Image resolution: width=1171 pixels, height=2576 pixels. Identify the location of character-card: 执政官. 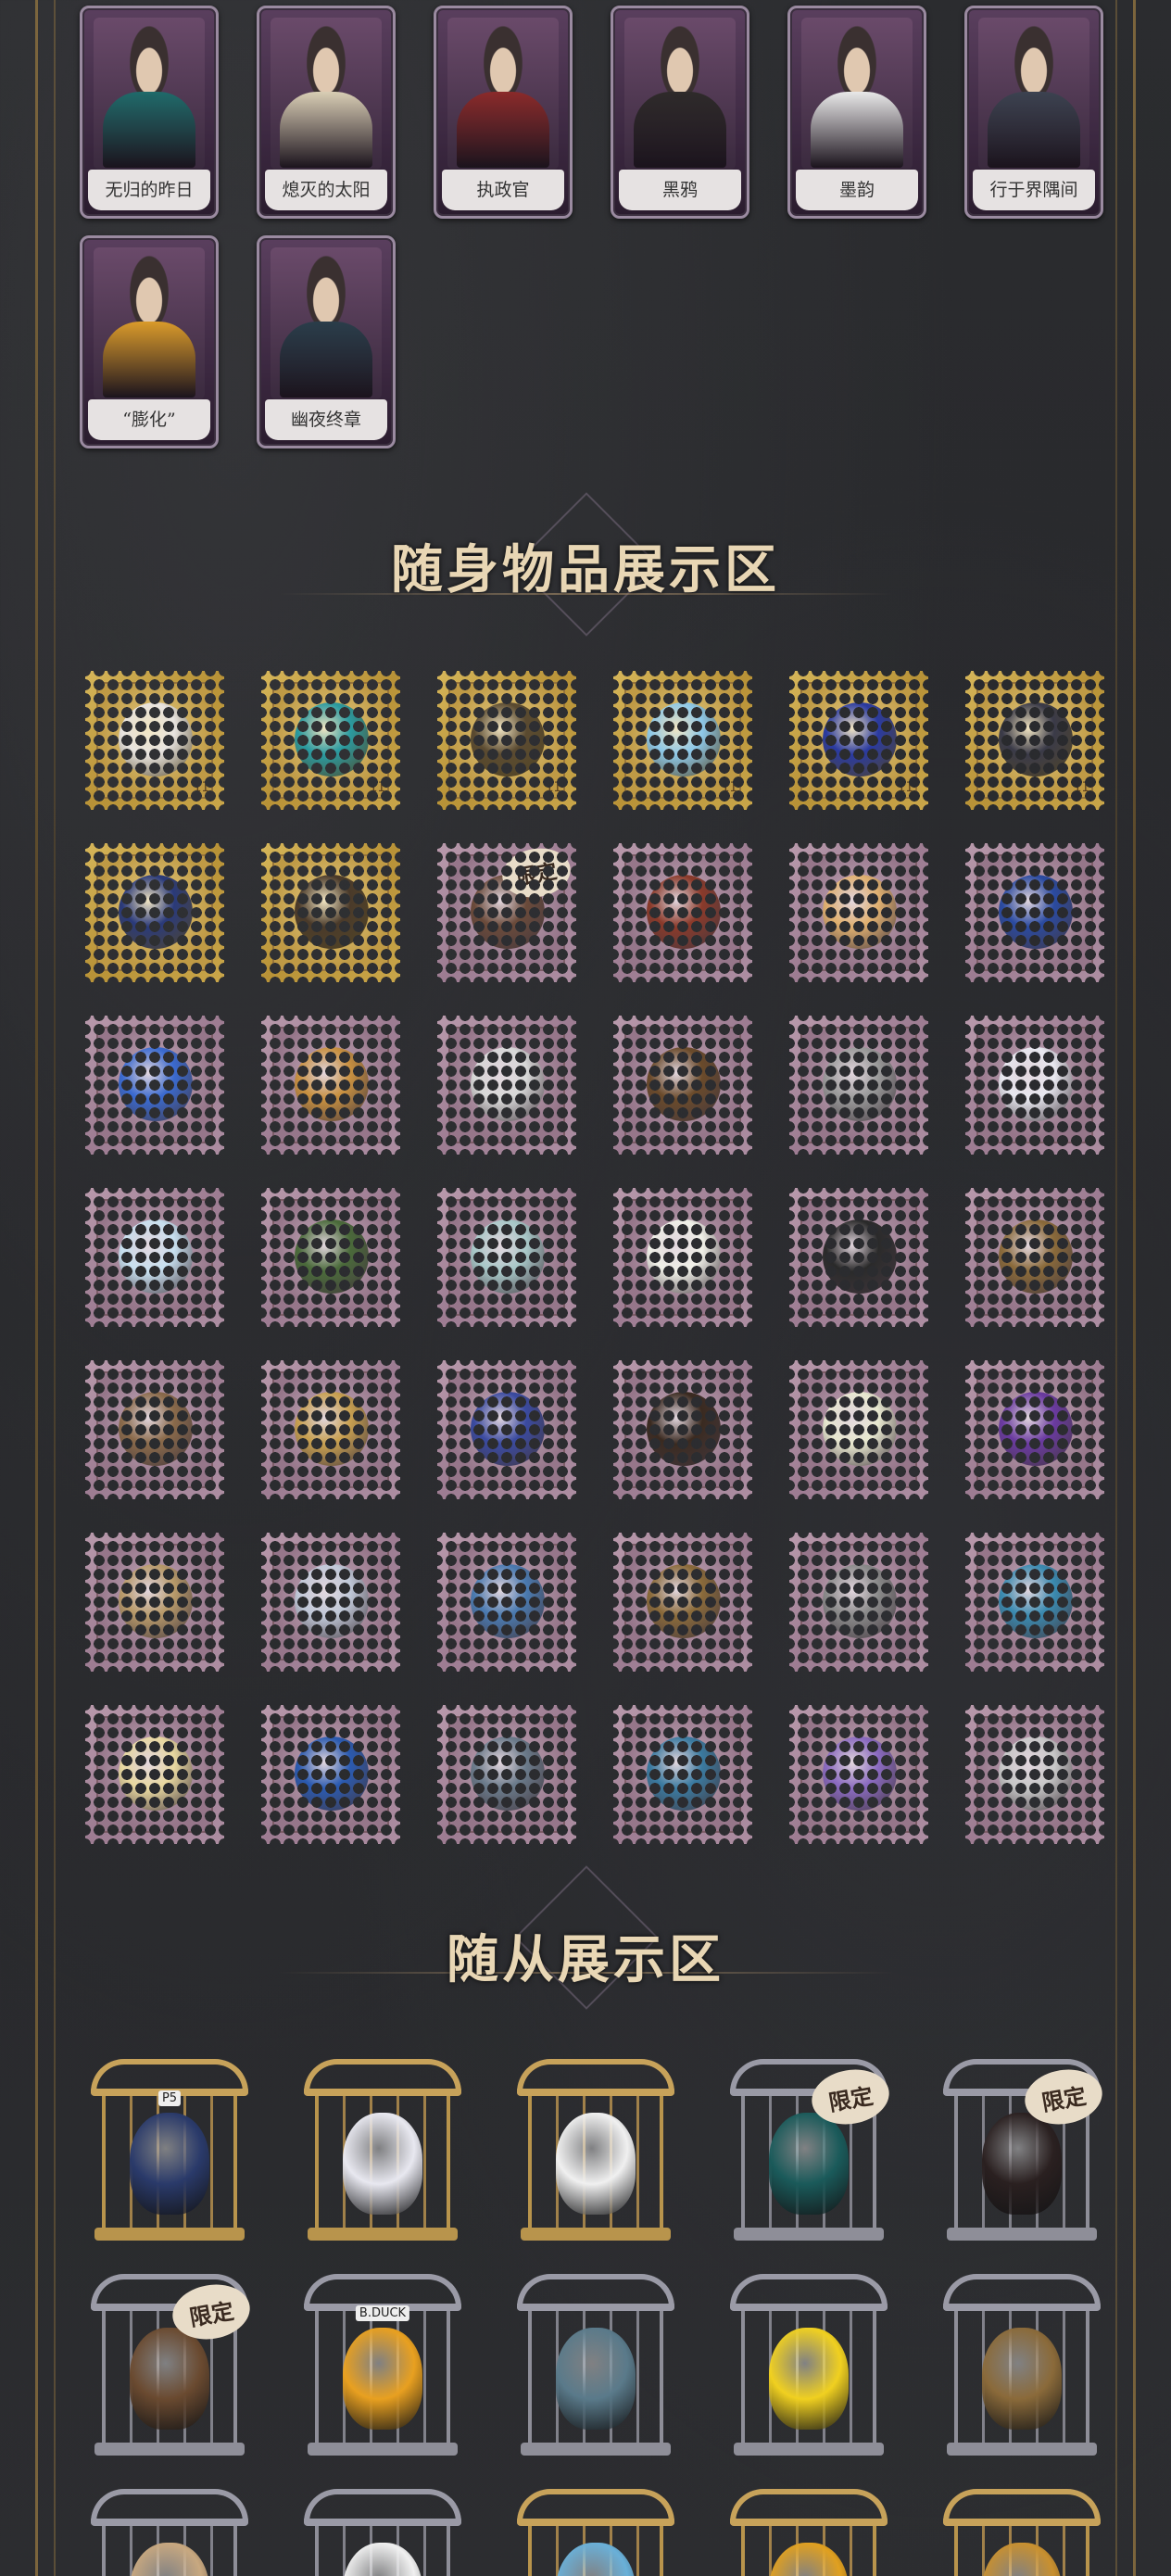
(504, 112).